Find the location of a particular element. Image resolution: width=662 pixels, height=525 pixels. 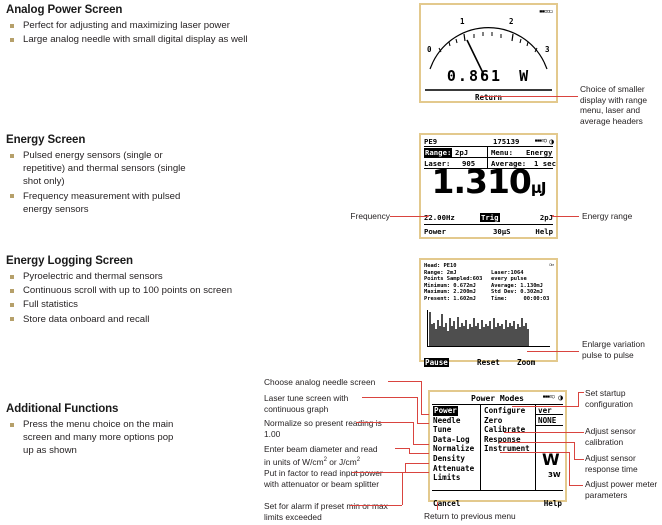

section-title: Analog Power Screen is located at coordinates (64, 10).